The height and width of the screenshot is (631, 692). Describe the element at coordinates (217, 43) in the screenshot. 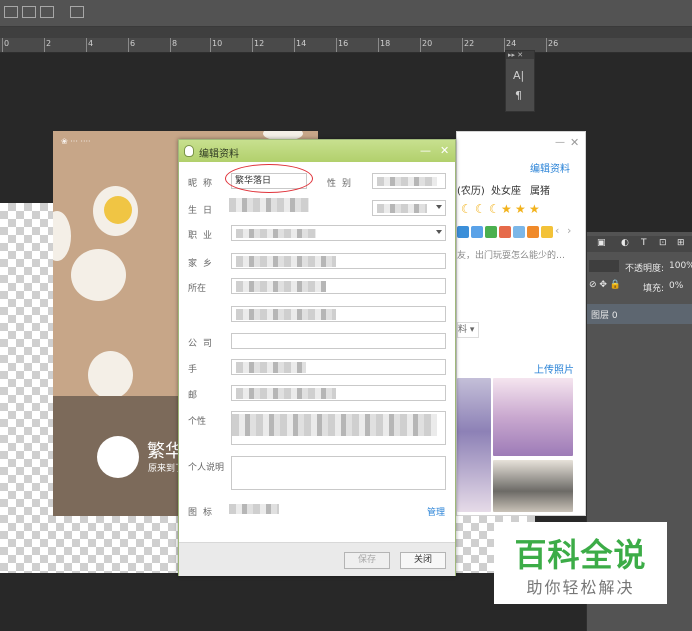

I see `ruler-label: 10` at that location.